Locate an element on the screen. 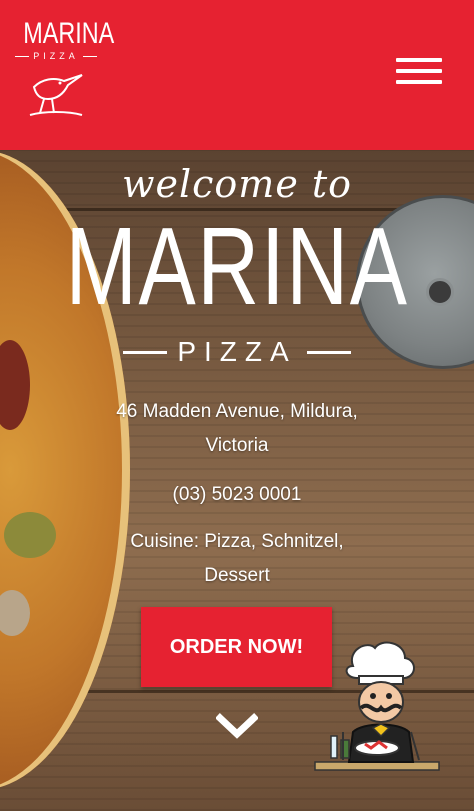 This screenshot has height=811, width=474. brand-subtitle-text: PIZZA is located at coordinates (237, 351).